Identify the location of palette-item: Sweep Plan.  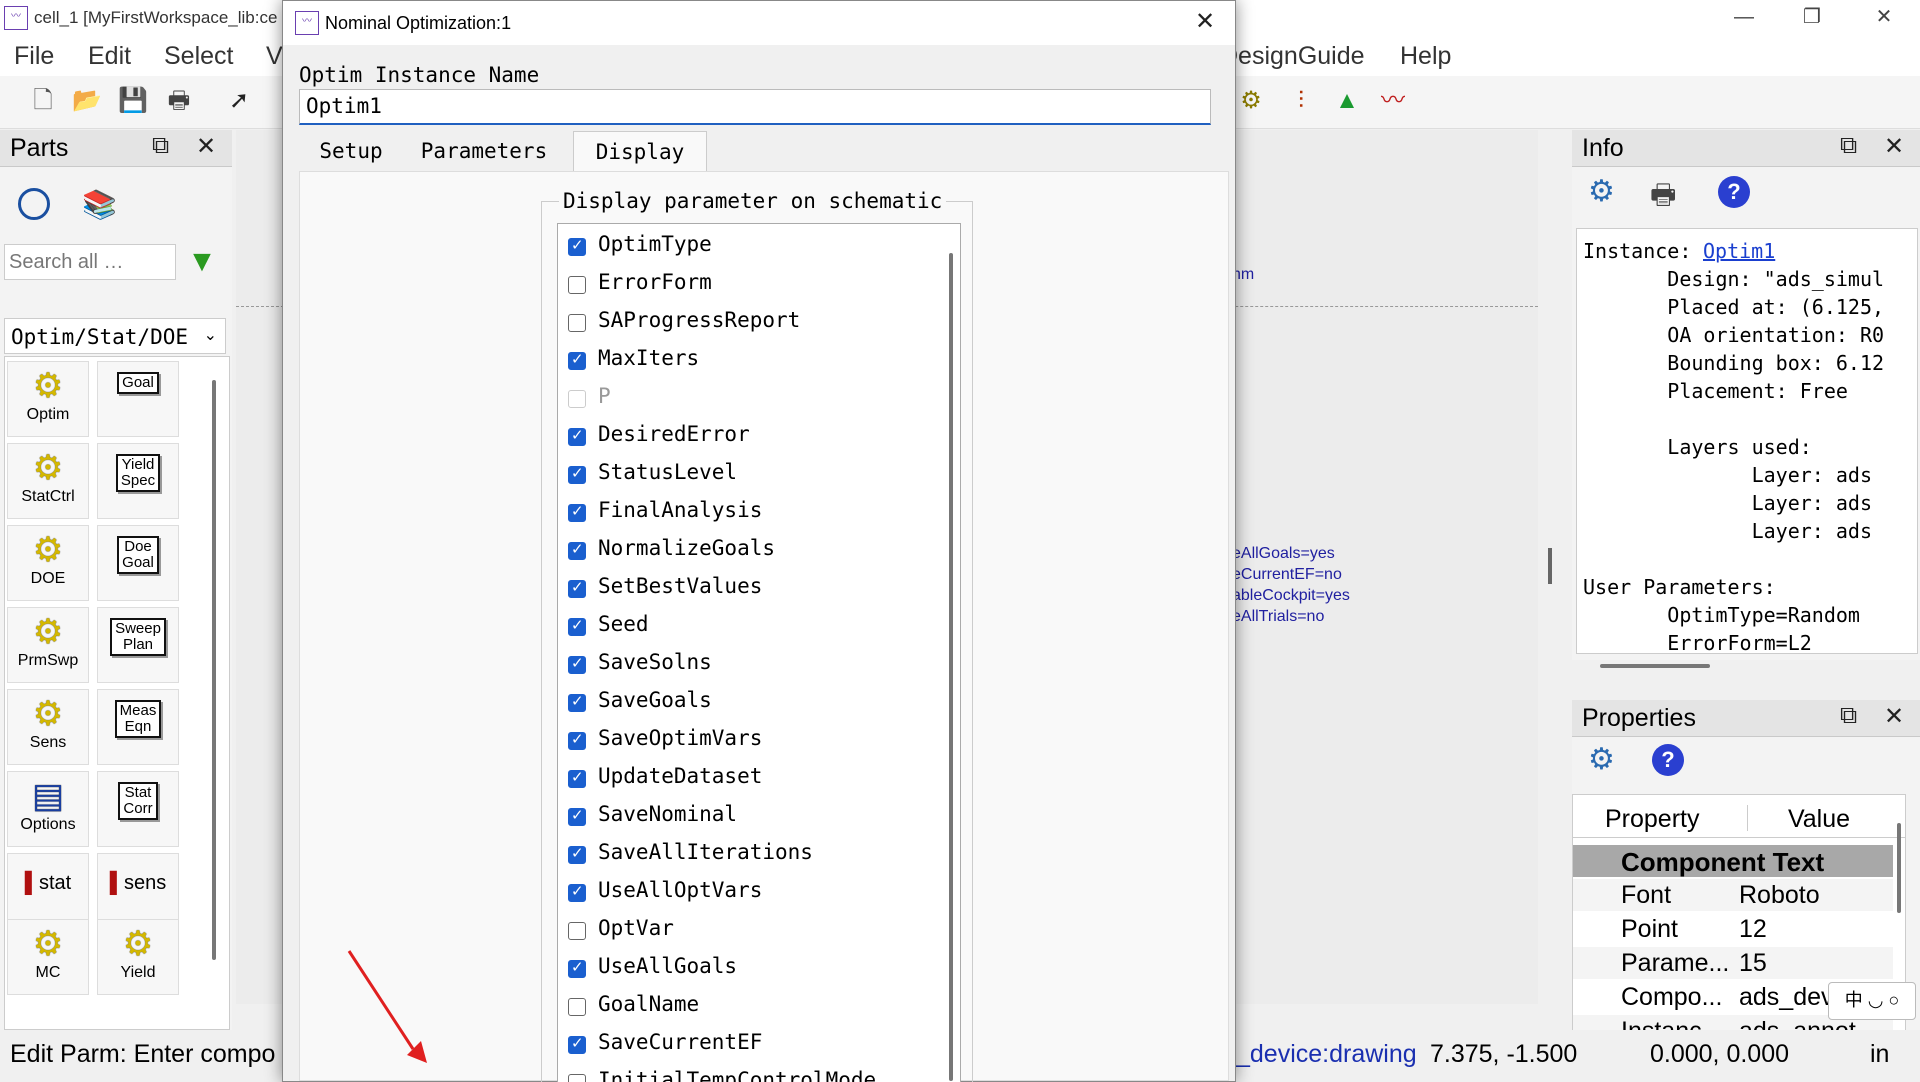
(138, 645).